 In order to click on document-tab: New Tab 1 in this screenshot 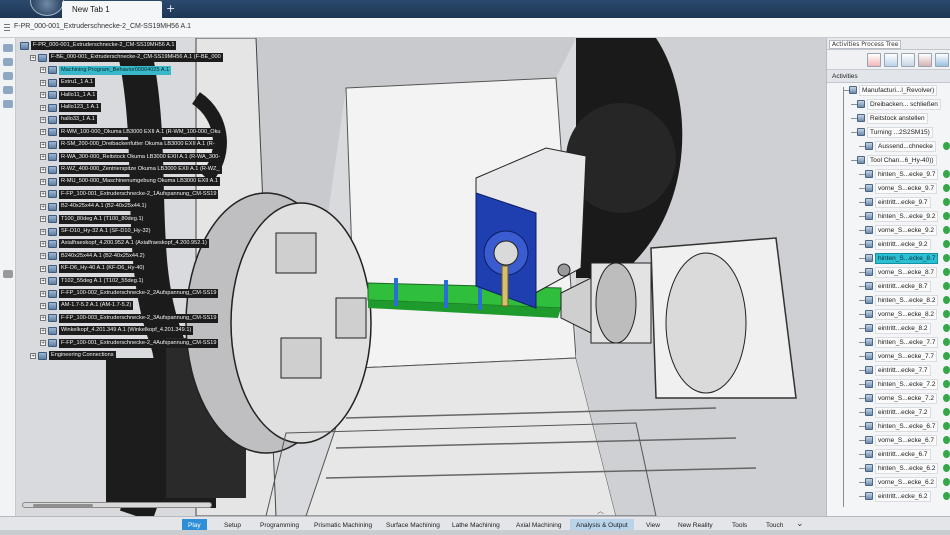, I will do `click(112, 9)`.